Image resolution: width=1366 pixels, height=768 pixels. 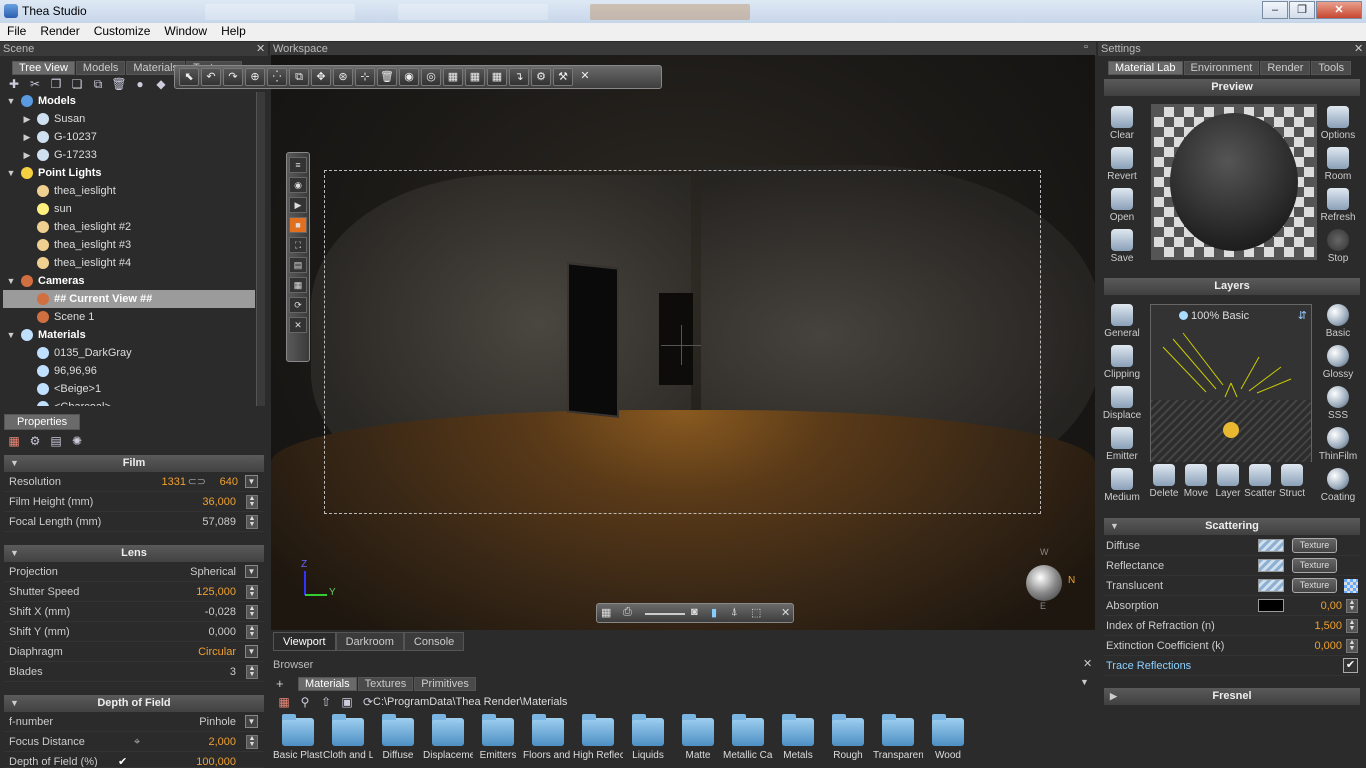 I want to click on shift-y-field: 0,000, so click(x=222, y=632).